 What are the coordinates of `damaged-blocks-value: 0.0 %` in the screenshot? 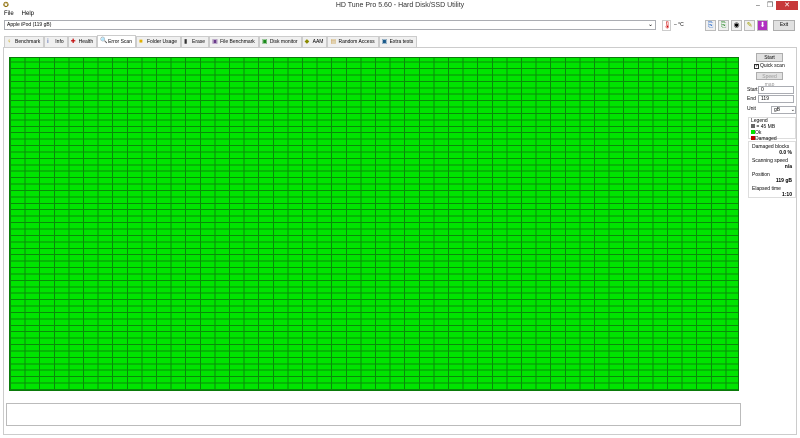 It's located at (785, 153).